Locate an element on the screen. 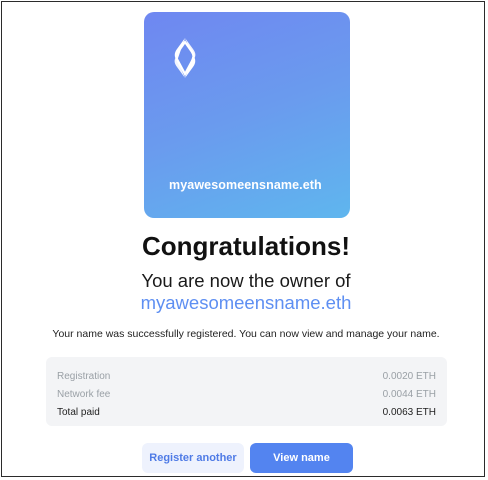  card-ens-name: myawesomeensname.eth is located at coordinates (245, 185).